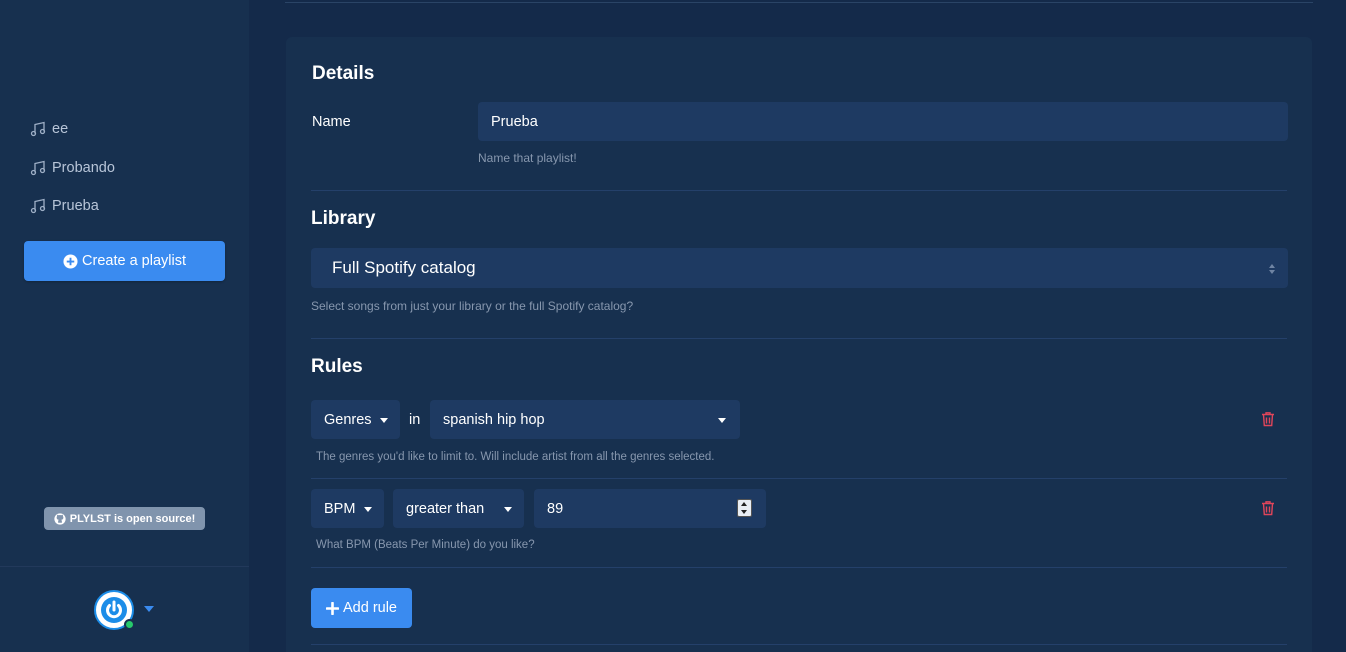  I want to click on rule-operator-value: greater than, so click(445, 508).